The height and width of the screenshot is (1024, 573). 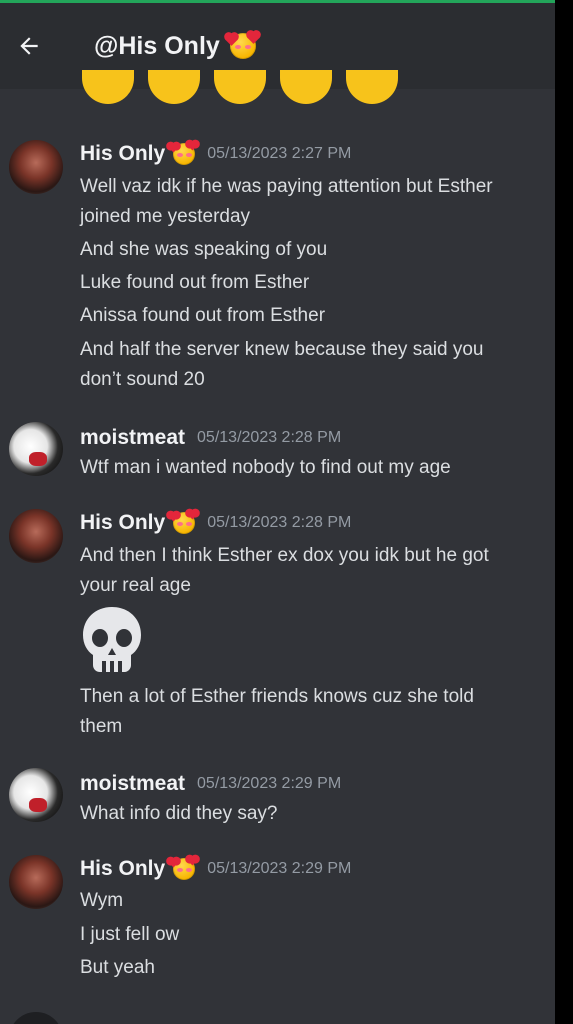 I want to click on message-text: joined me yesterday, so click(x=165, y=216).